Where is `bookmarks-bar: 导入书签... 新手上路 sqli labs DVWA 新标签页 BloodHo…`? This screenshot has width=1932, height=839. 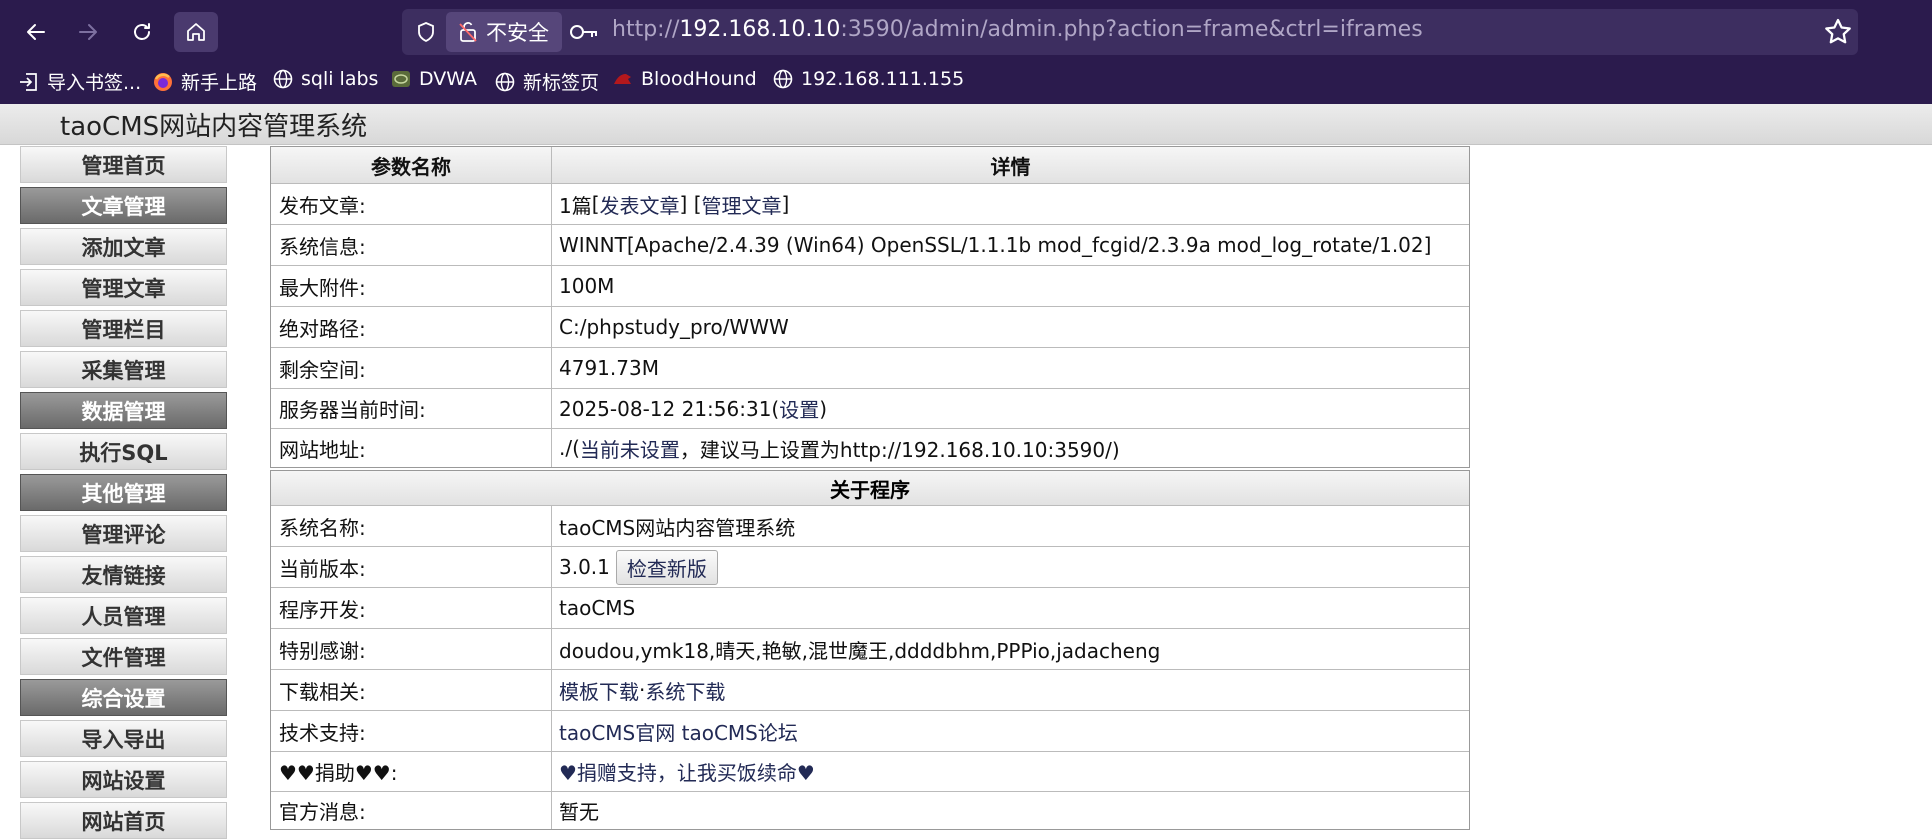 bookmarks-bar: 导入书签... 新手上路 sqli labs DVWA 新标签页 BloodHo… is located at coordinates (966, 82).